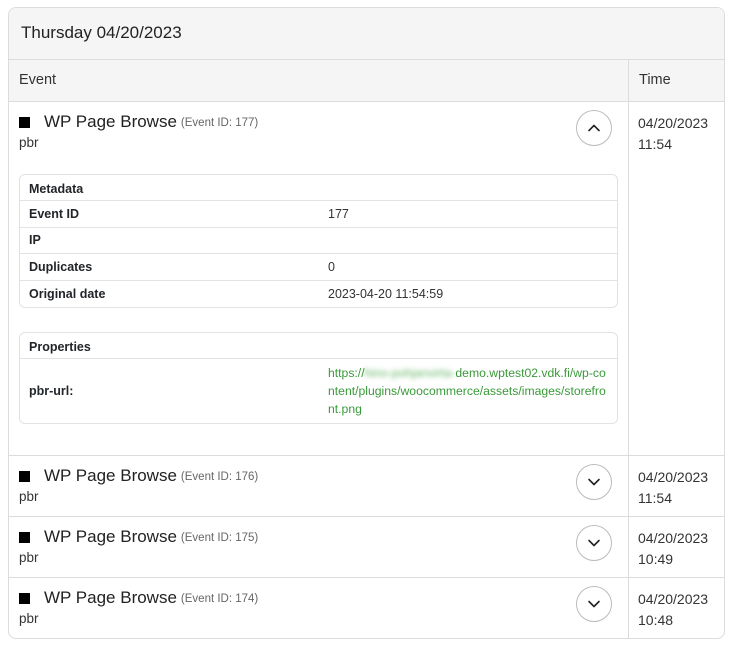  Describe the element at coordinates (318, 294) in the screenshot. I see `metadata-row: Original date 2023-04-20 11:54:59` at that location.